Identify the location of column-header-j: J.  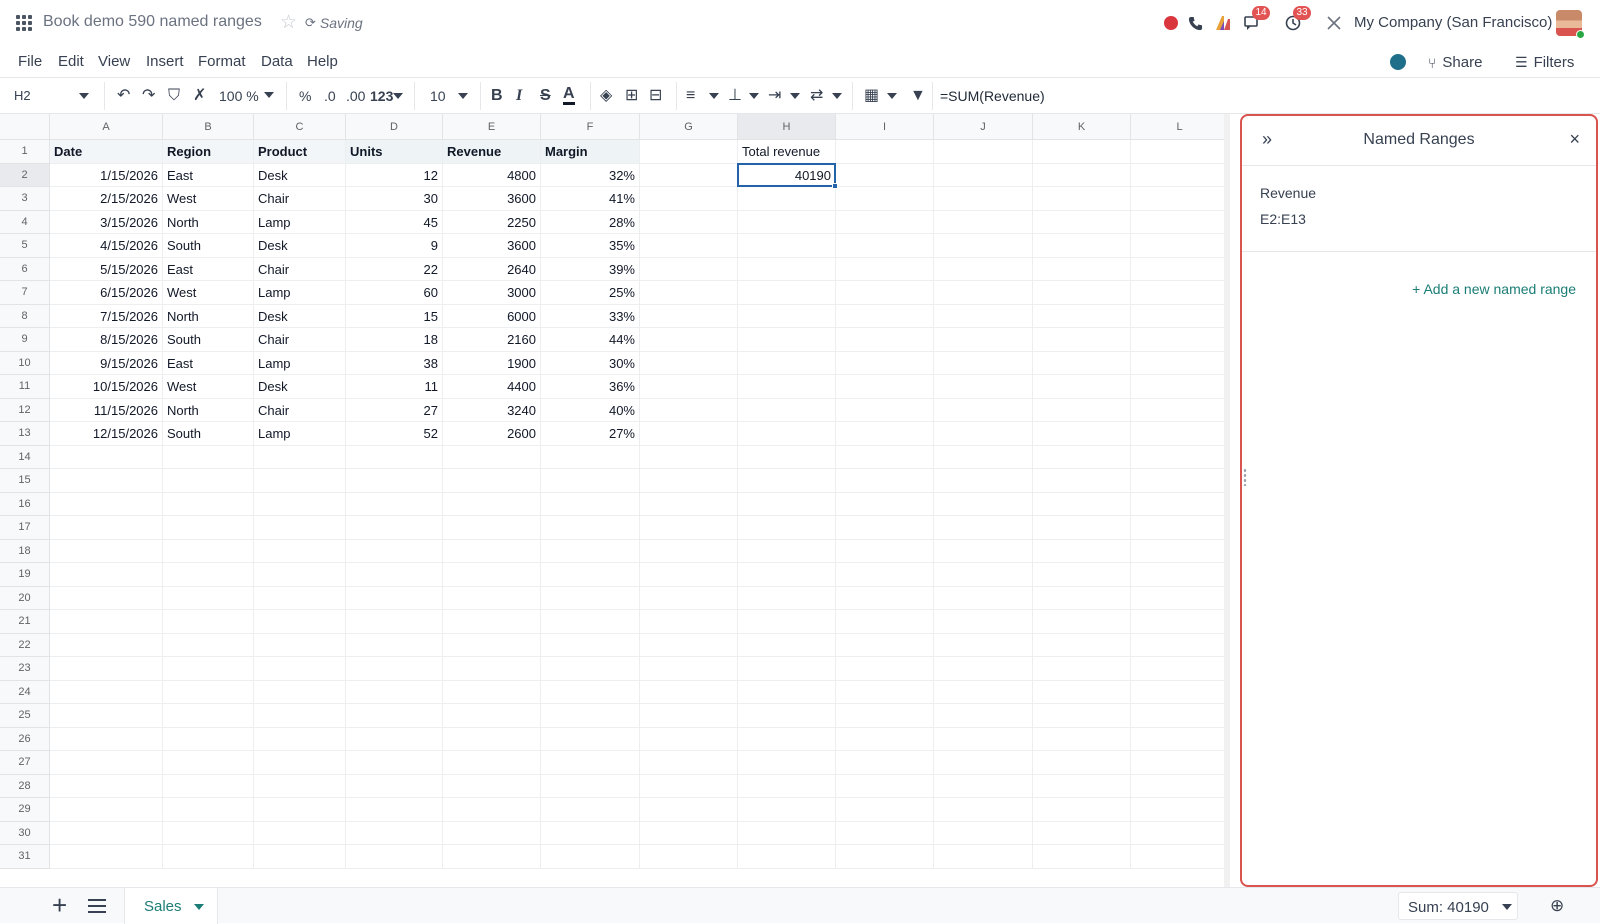
(983, 127).